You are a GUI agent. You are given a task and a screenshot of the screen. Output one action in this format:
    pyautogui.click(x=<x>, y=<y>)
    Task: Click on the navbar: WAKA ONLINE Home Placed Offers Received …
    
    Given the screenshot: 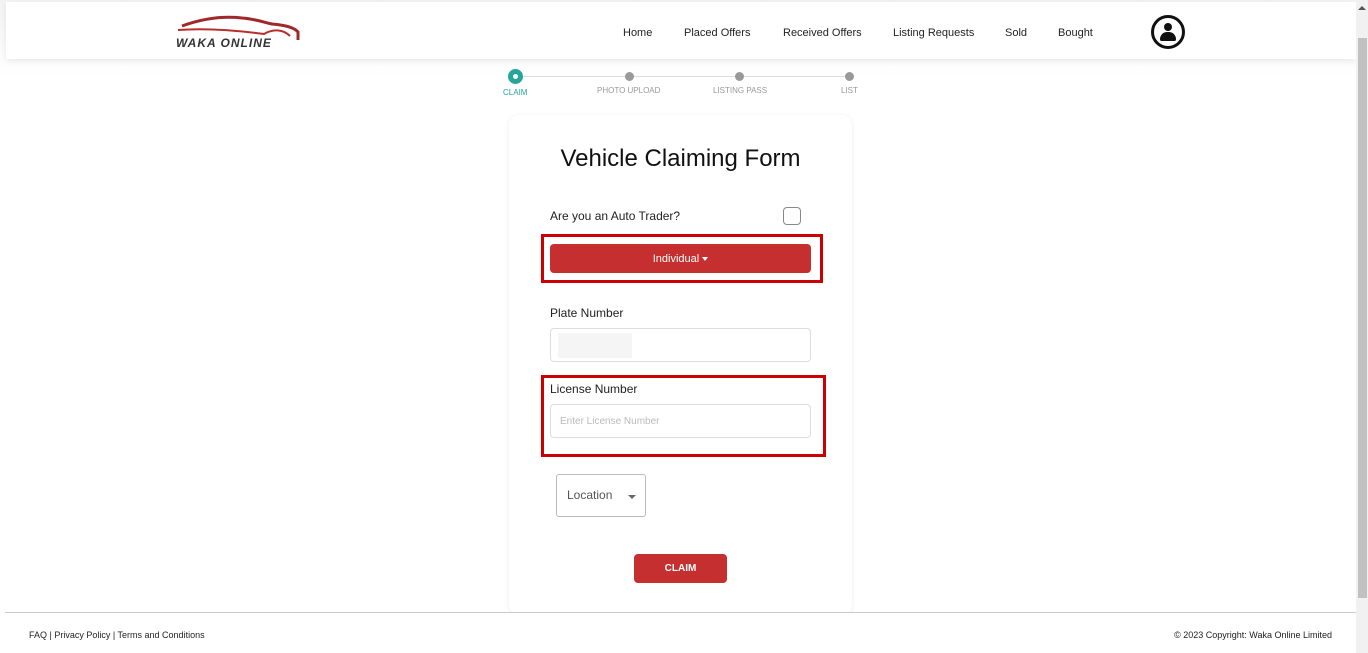 What is the action you would take?
    pyautogui.click(x=681, y=30)
    